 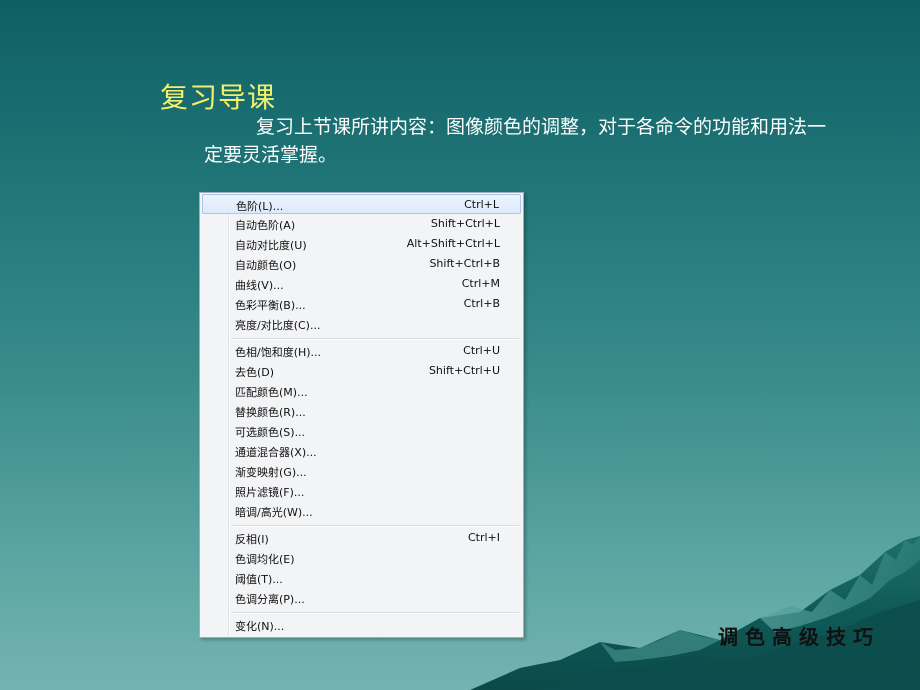 What do you see at coordinates (695, 613) in the screenshot?
I see `mountain-decoration` at bounding box center [695, 613].